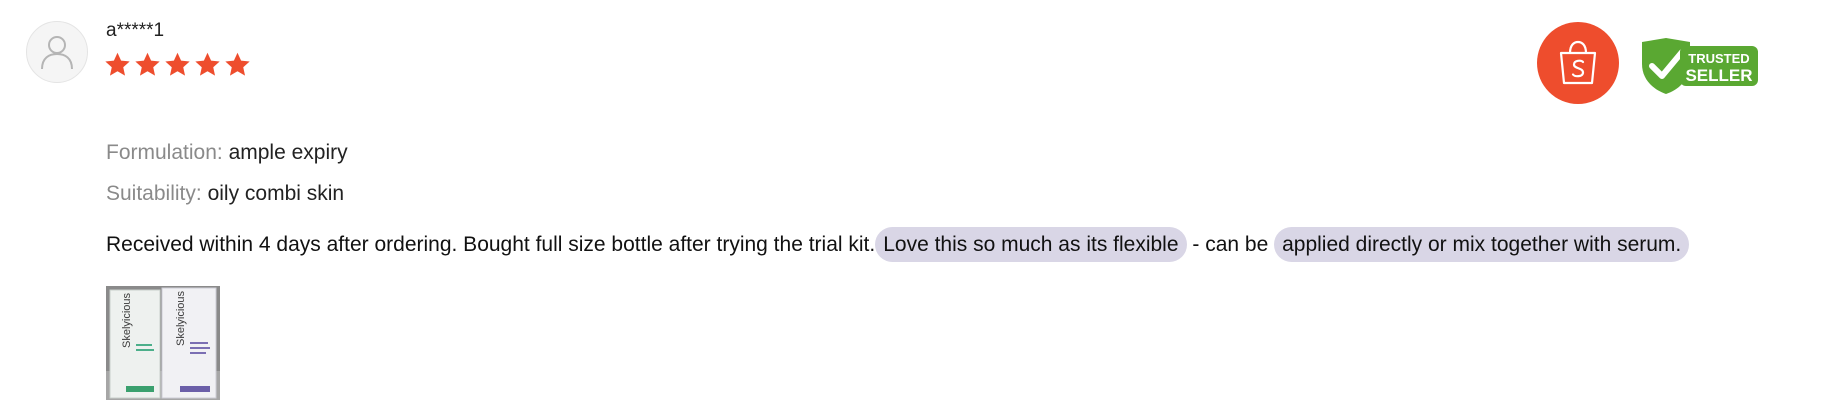  I want to click on shopee-bag-icon, so click(1578, 62).